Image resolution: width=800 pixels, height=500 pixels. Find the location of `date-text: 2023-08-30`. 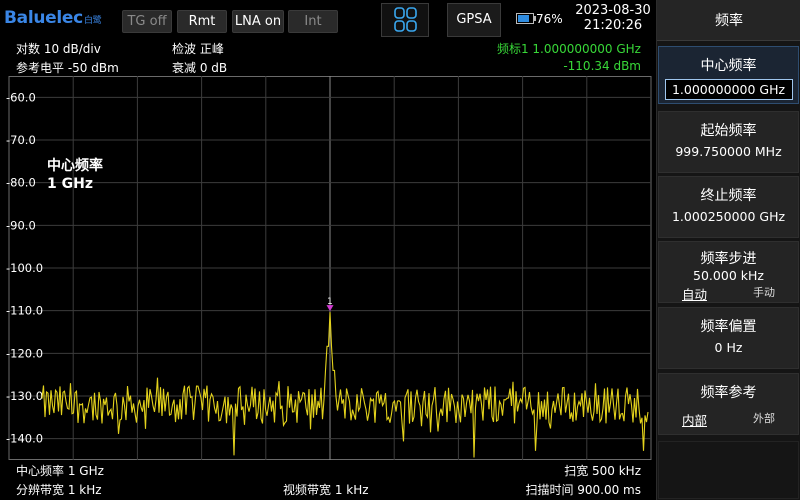

date-text: 2023-08-30 is located at coordinates (613, 10).